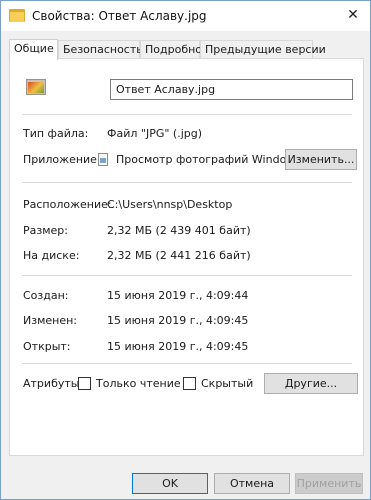 Image resolution: width=371 pixels, height=500 pixels. I want to click on attributes-label: Атрибуты:, so click(53, 383).